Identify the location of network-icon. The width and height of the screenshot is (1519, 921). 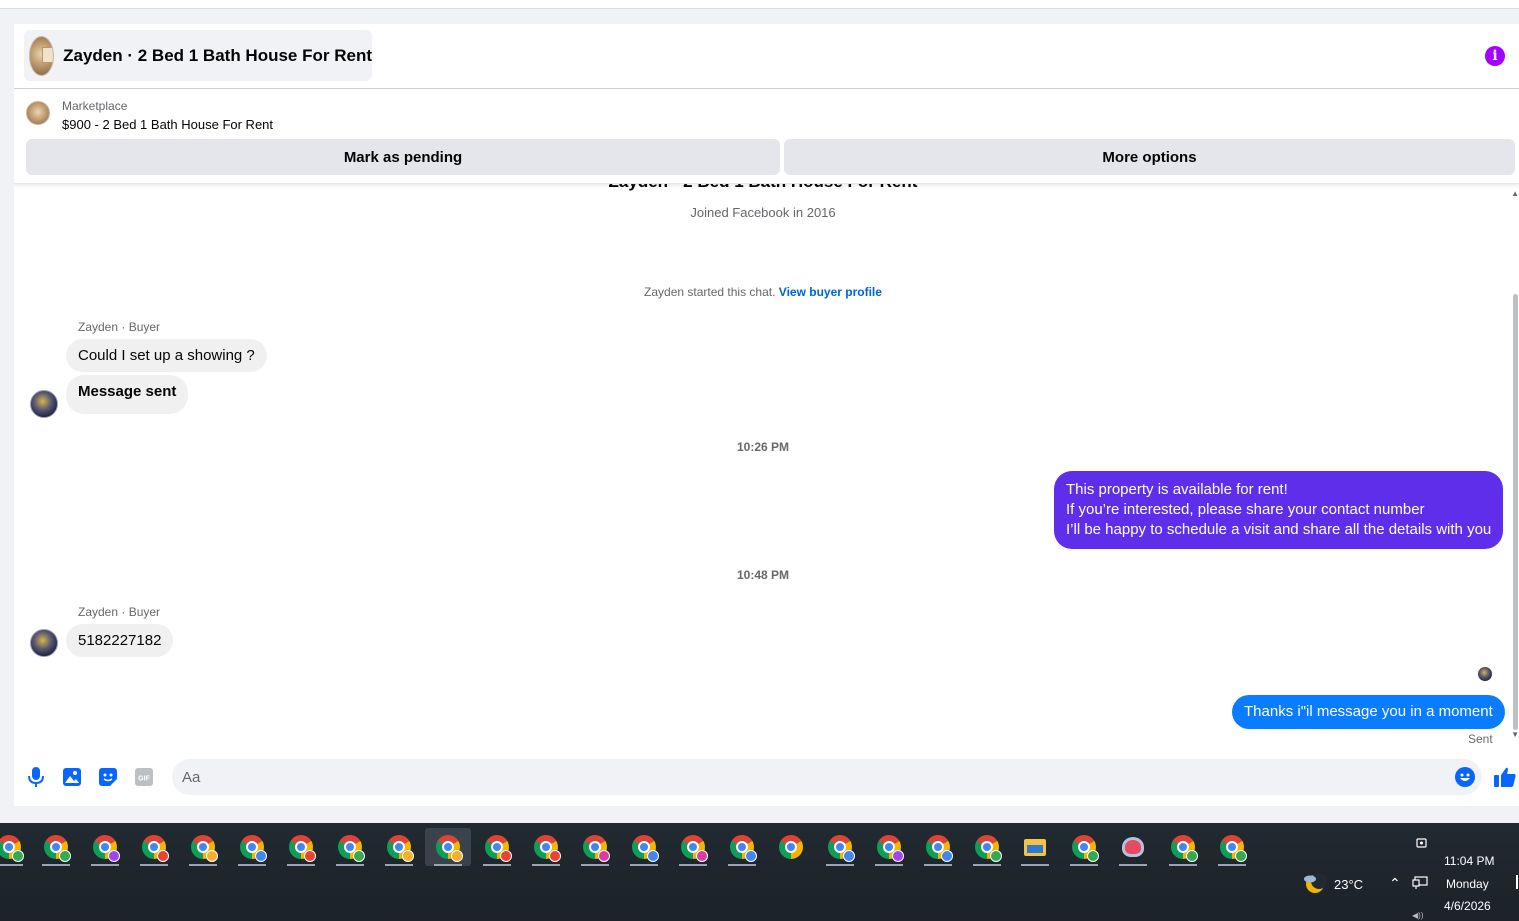
(1420, 885).